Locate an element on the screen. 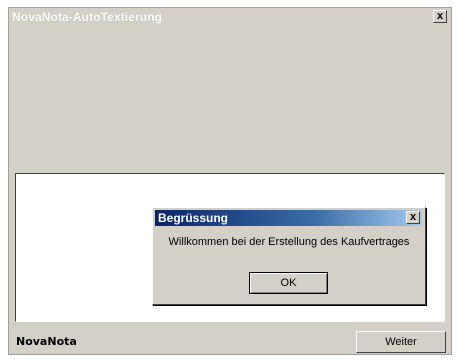  dialog-titlebar: Begrüssung x is located at coordinates (288, 218).